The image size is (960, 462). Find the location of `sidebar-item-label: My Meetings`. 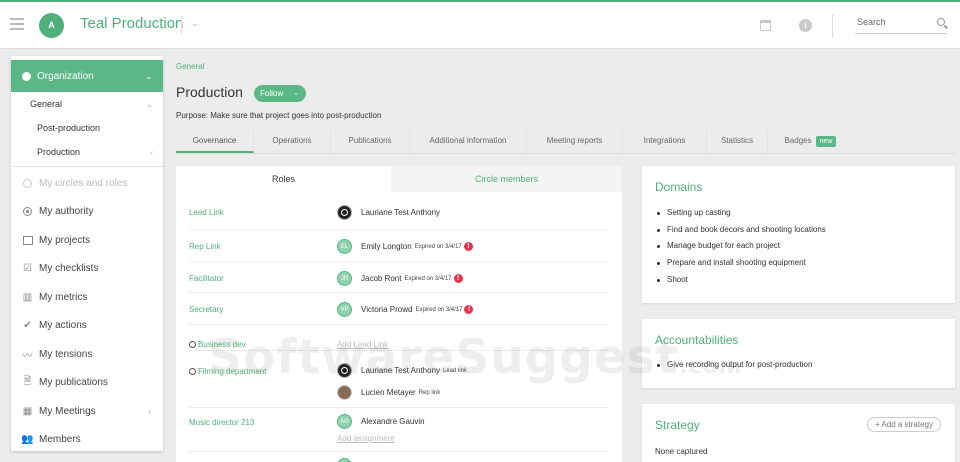

sidebar-item-label: My Meetings is located at coordinates (67, 411).